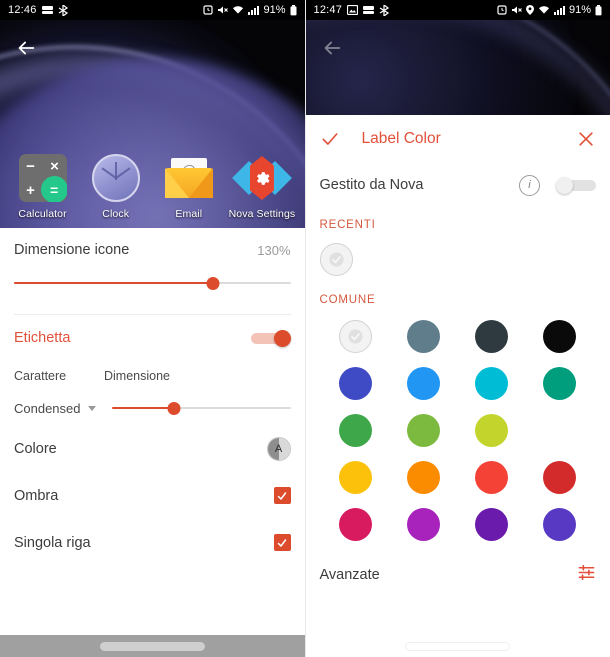 This screenshot has width=610, height=657. I want to click on recenti-header: RECENTI, so click(347, 225).